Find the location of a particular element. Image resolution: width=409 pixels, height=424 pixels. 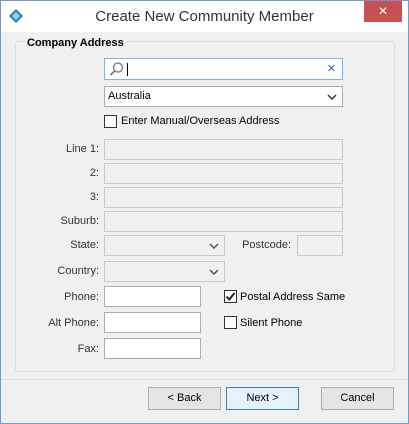

postcode-field is located at coordinates (320, 245).